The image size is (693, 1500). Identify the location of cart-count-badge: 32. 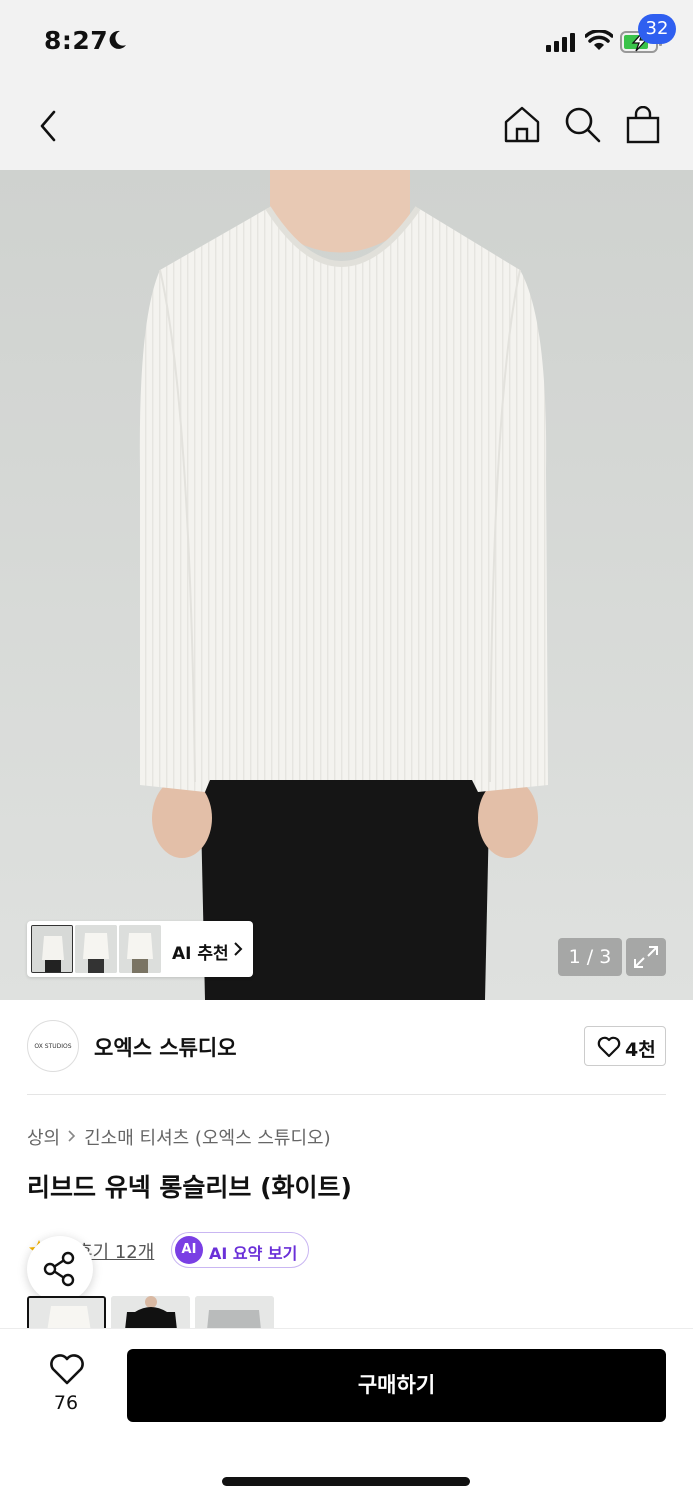
(657, 29).